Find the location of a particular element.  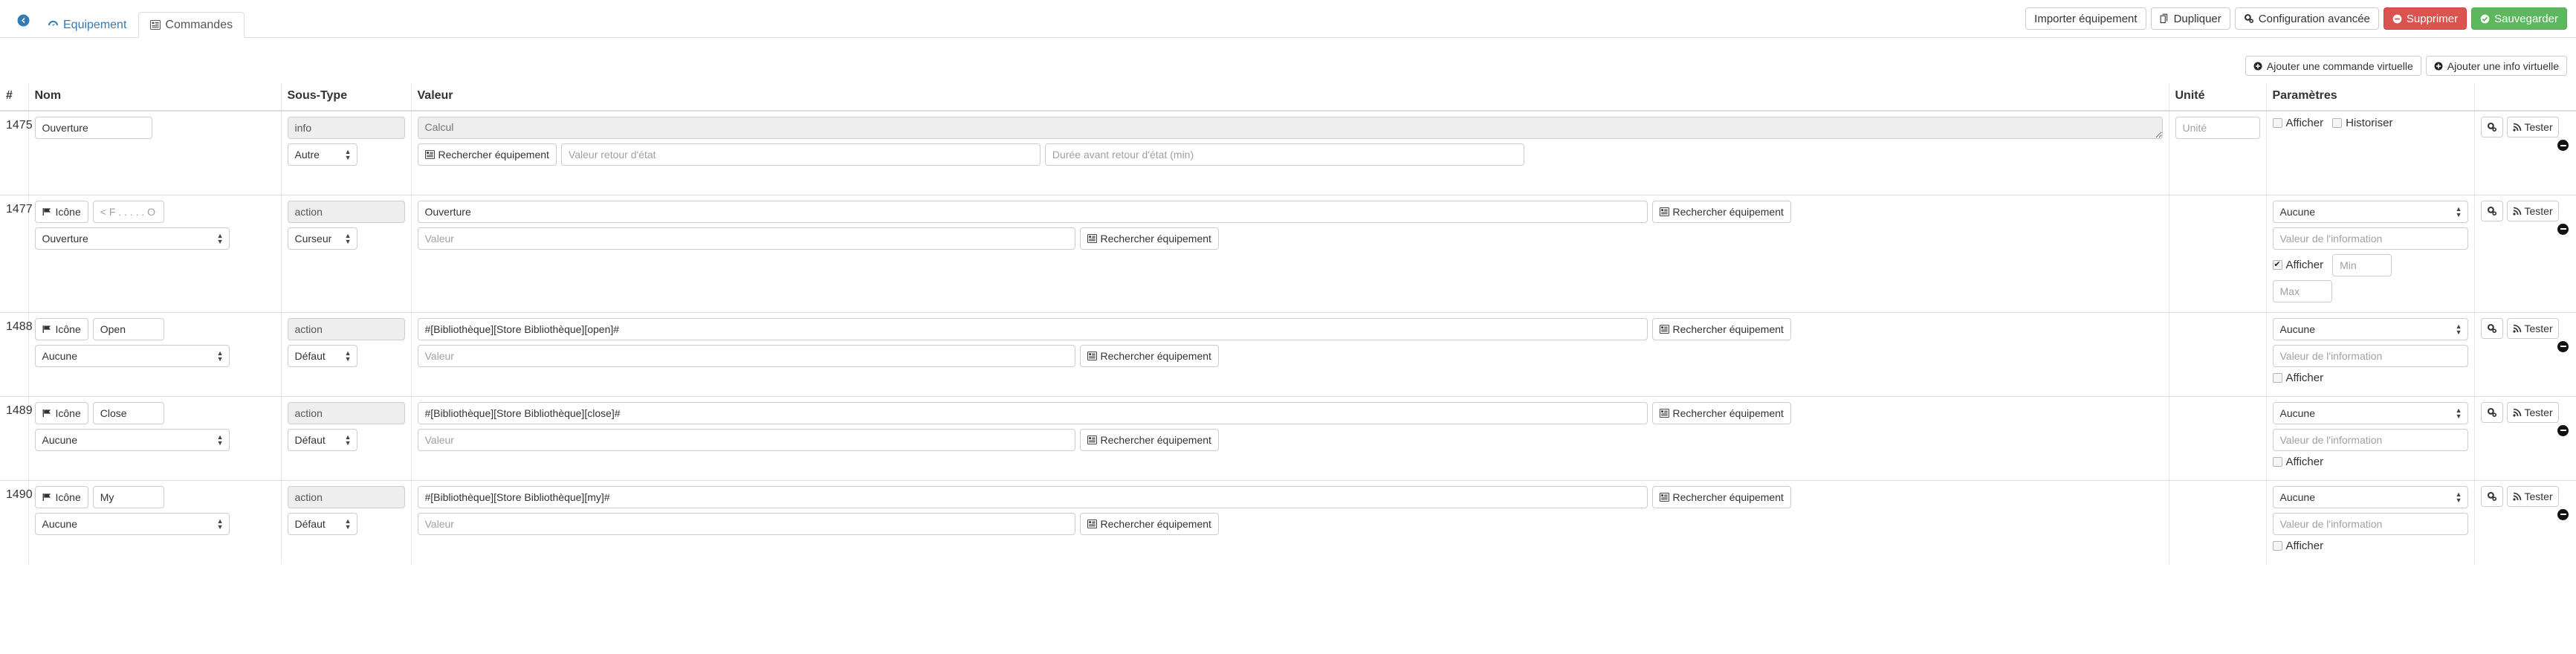

import-equipment-button: Importer équipement is located at coordinates (2085, 18).